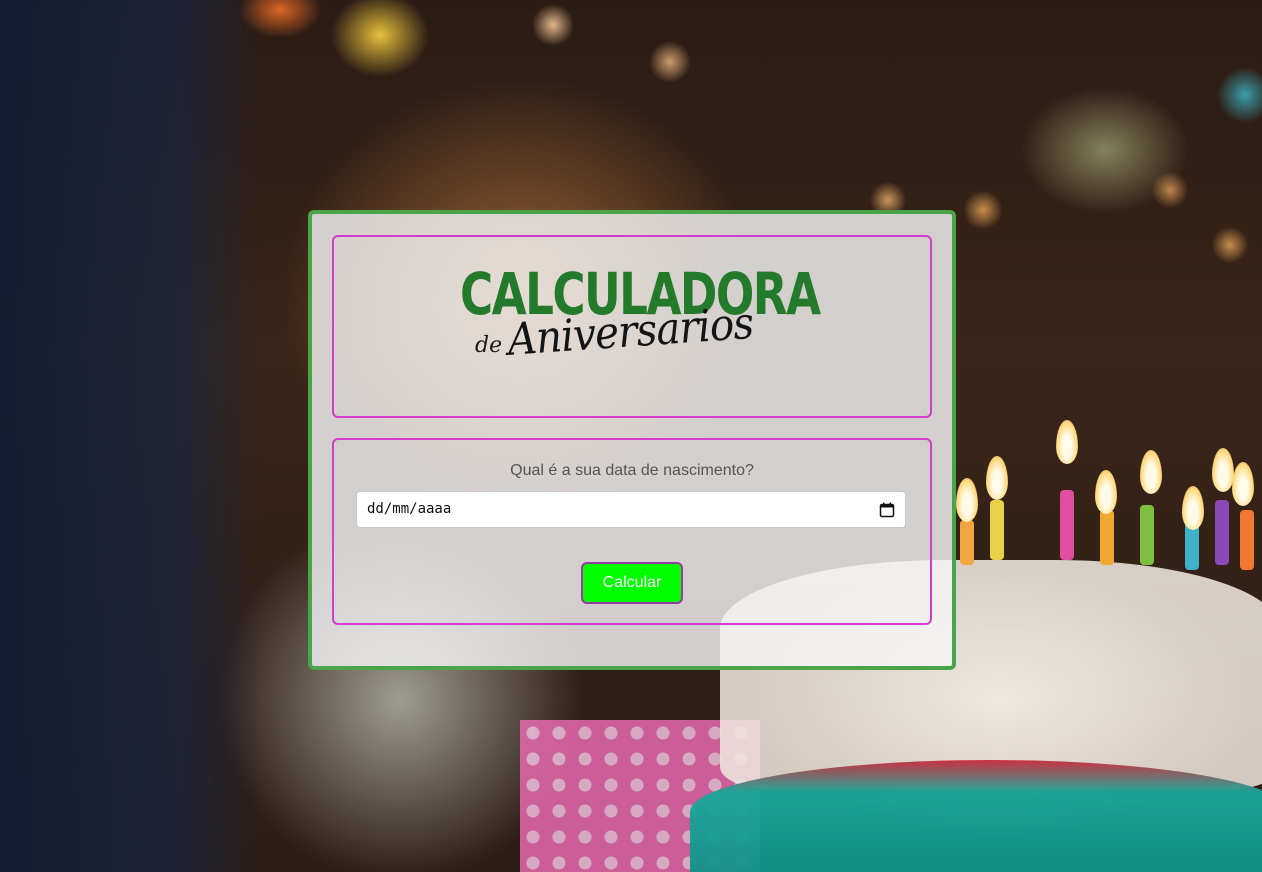 Image resolution: width=1262 pixels, height=872 pixels. What do you see at coordinates (632, 470) in the screenshot?
I see `birthdate-question-label: Qual é a sua data de nascimento?` at bounding box center [632, 470].